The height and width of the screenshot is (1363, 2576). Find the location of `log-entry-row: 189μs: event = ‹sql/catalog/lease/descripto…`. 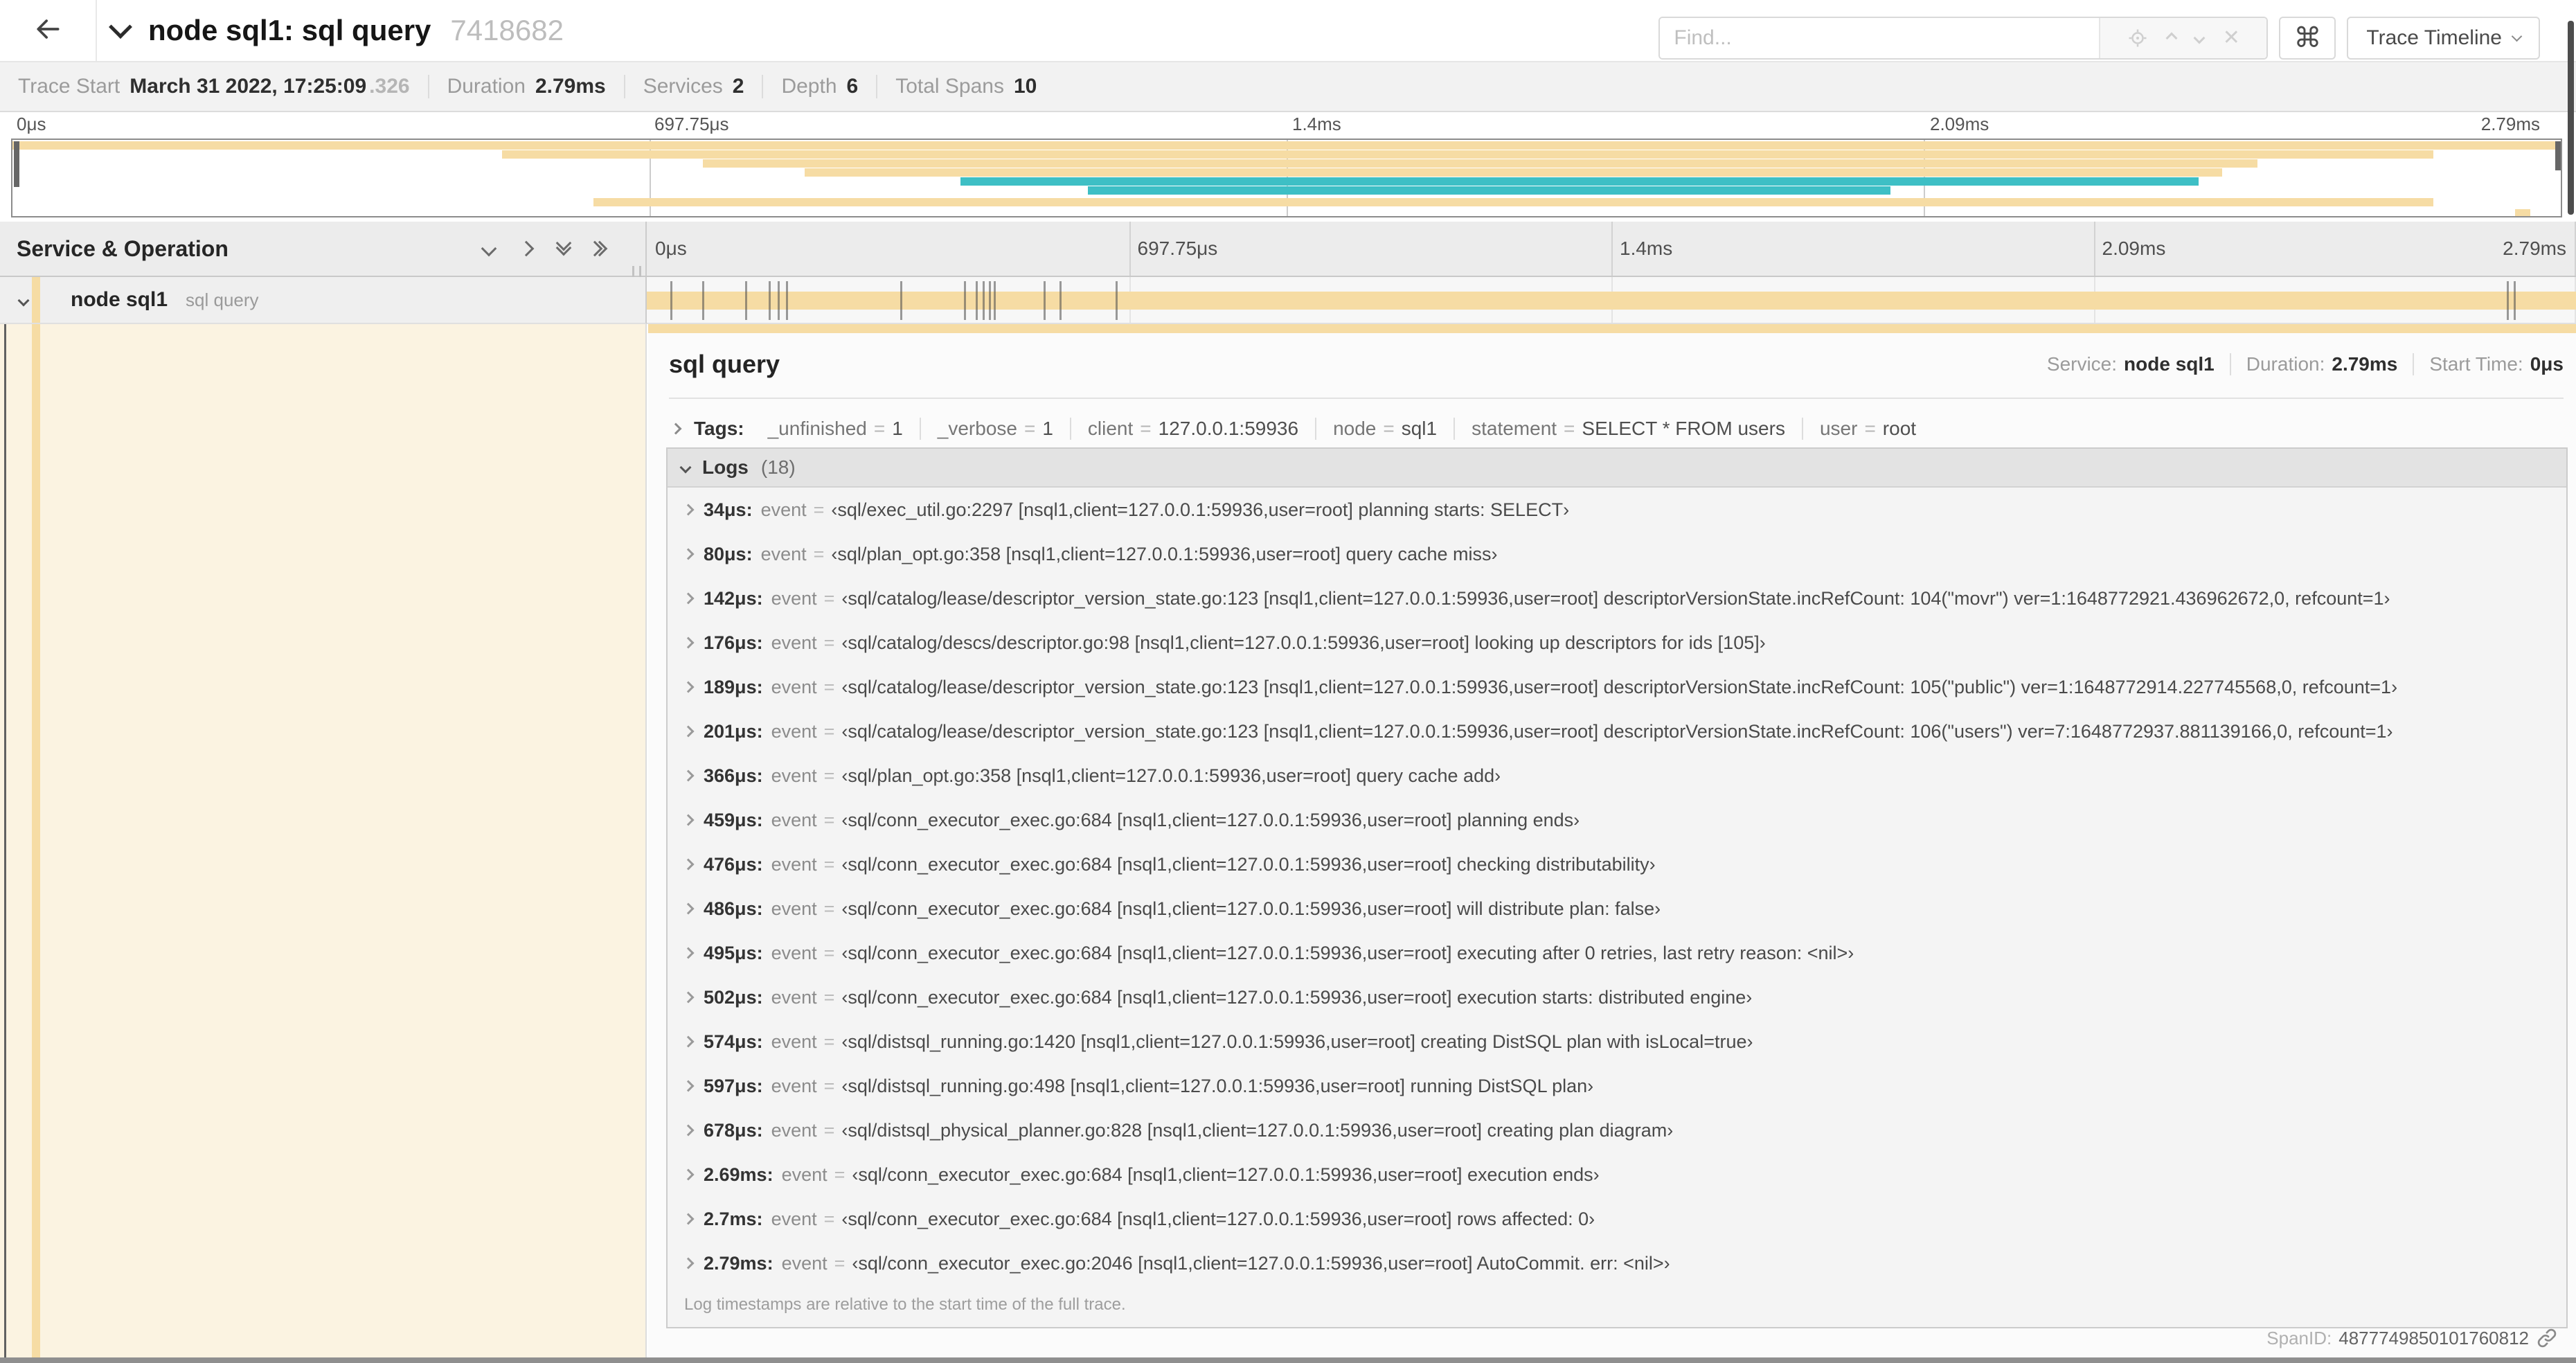

log-entry-row: 189μs: event = ‹sql/catalog/lease/descripto… is located at coordinates (1617, 687).